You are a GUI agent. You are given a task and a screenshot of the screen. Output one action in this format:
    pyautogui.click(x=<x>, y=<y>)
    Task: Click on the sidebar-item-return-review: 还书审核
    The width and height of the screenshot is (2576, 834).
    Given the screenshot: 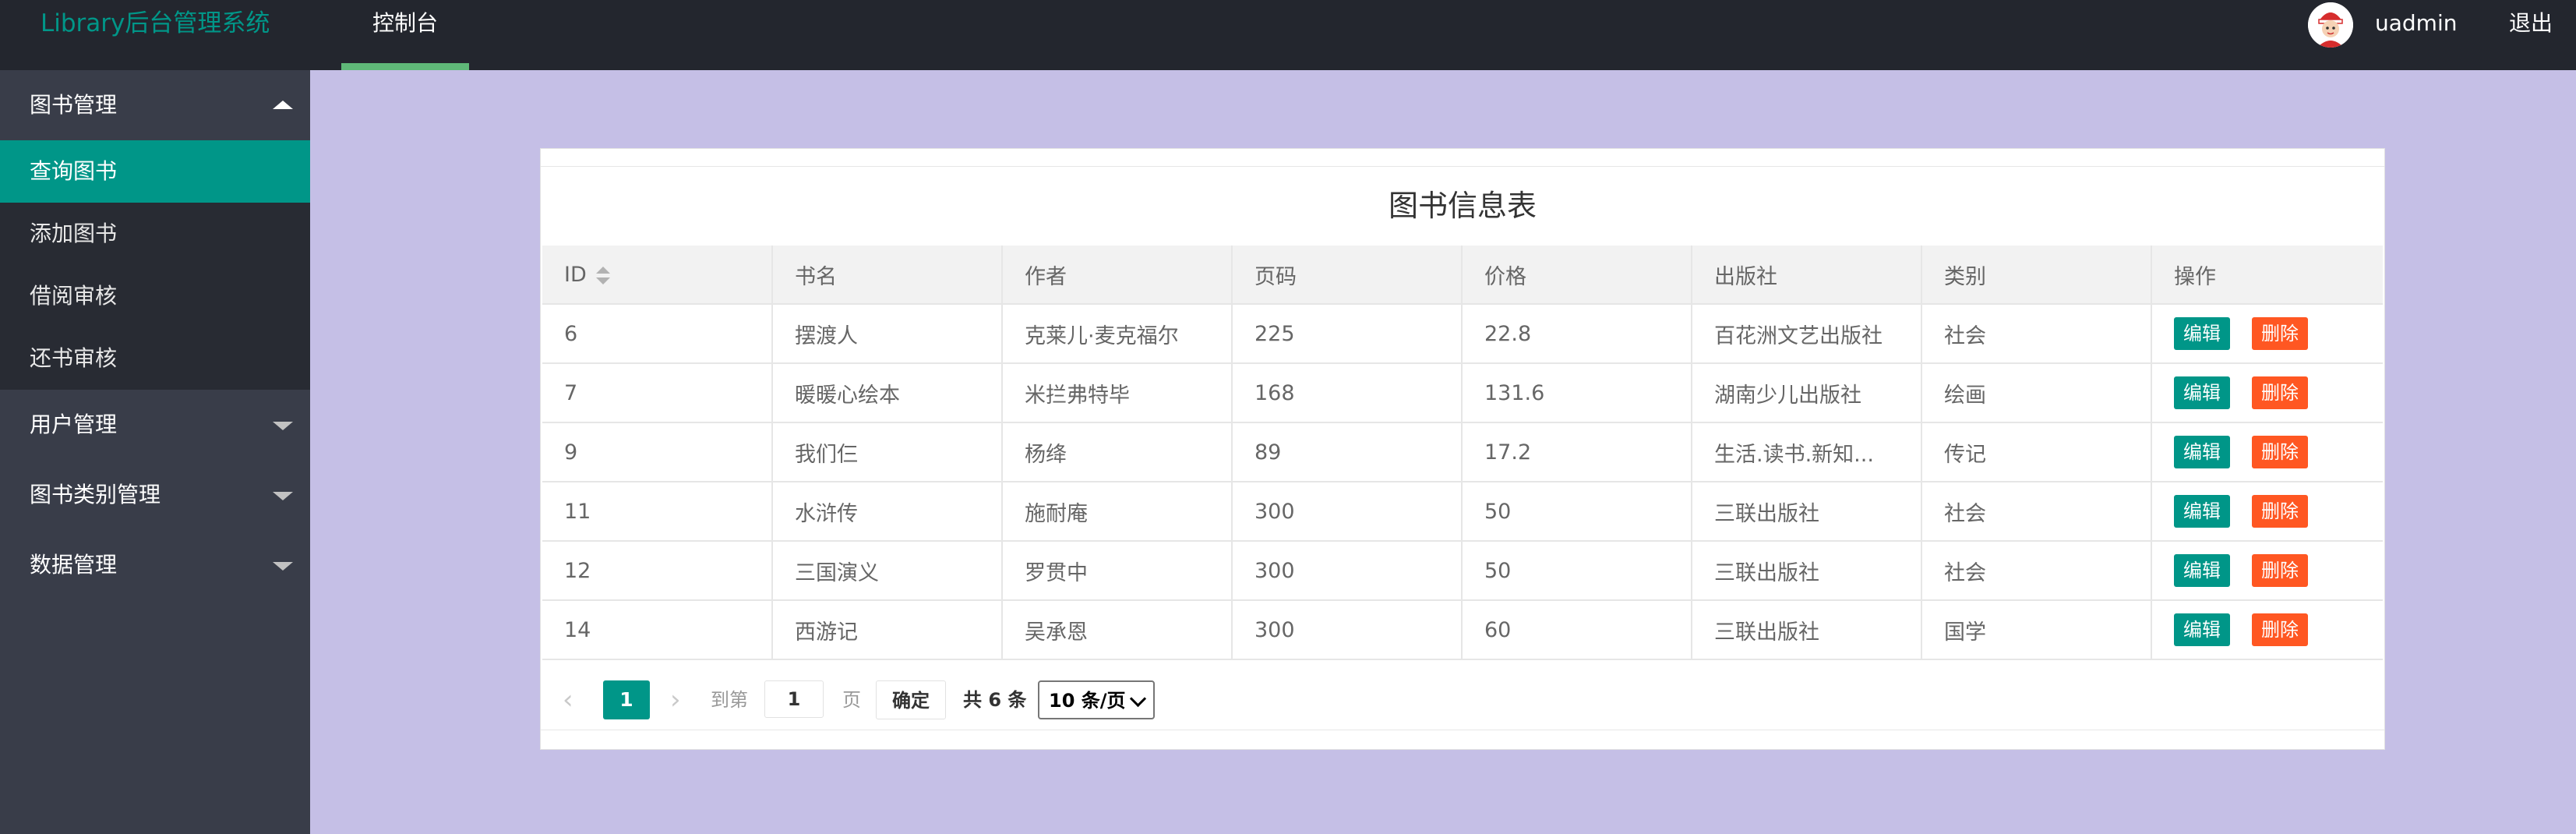 What is the action you would take?
    pyautogui.click(x=155, y=358)
    